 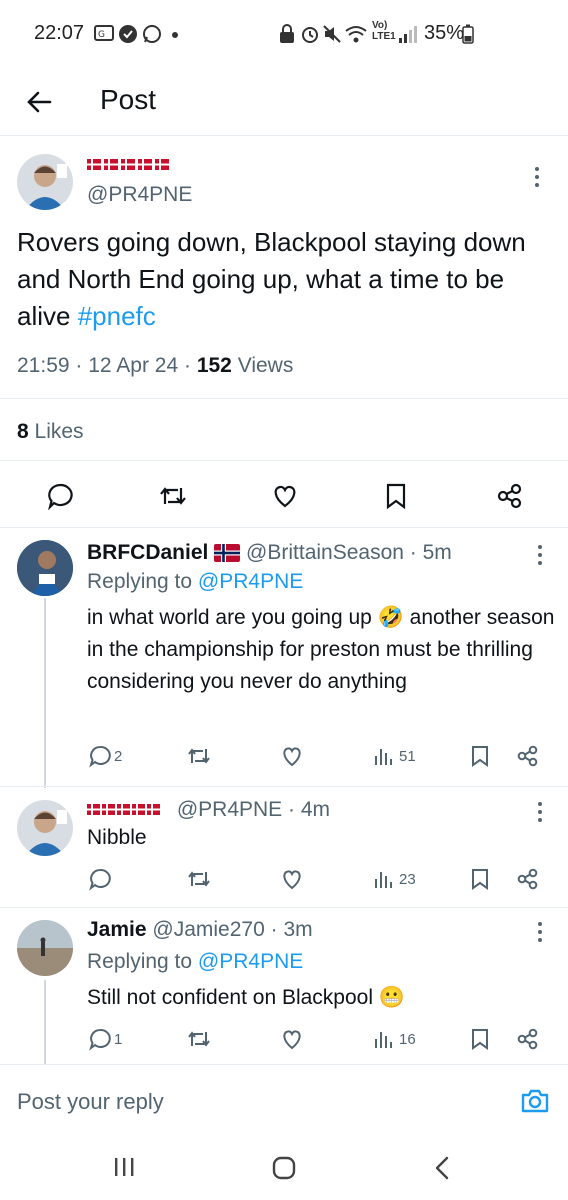 What do you see at coordinates (284, 1101) in the screenshot?
I see `reply-composer: Post your reply` at bounding box center [284, 1101].